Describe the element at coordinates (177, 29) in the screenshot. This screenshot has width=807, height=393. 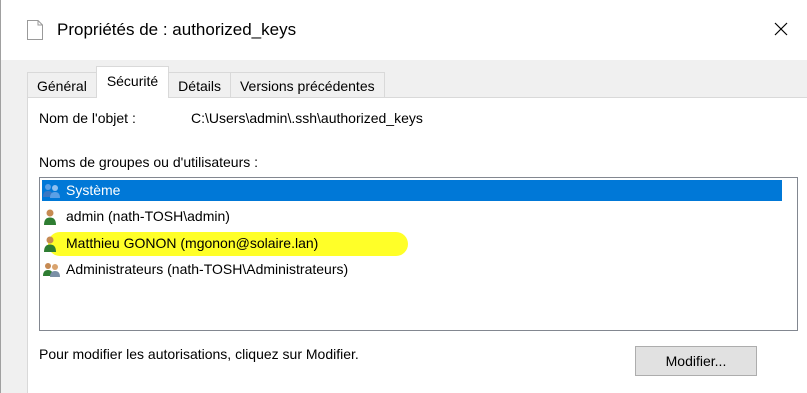
I see `window-title: Propriétés de : authorized_keys` at that location.